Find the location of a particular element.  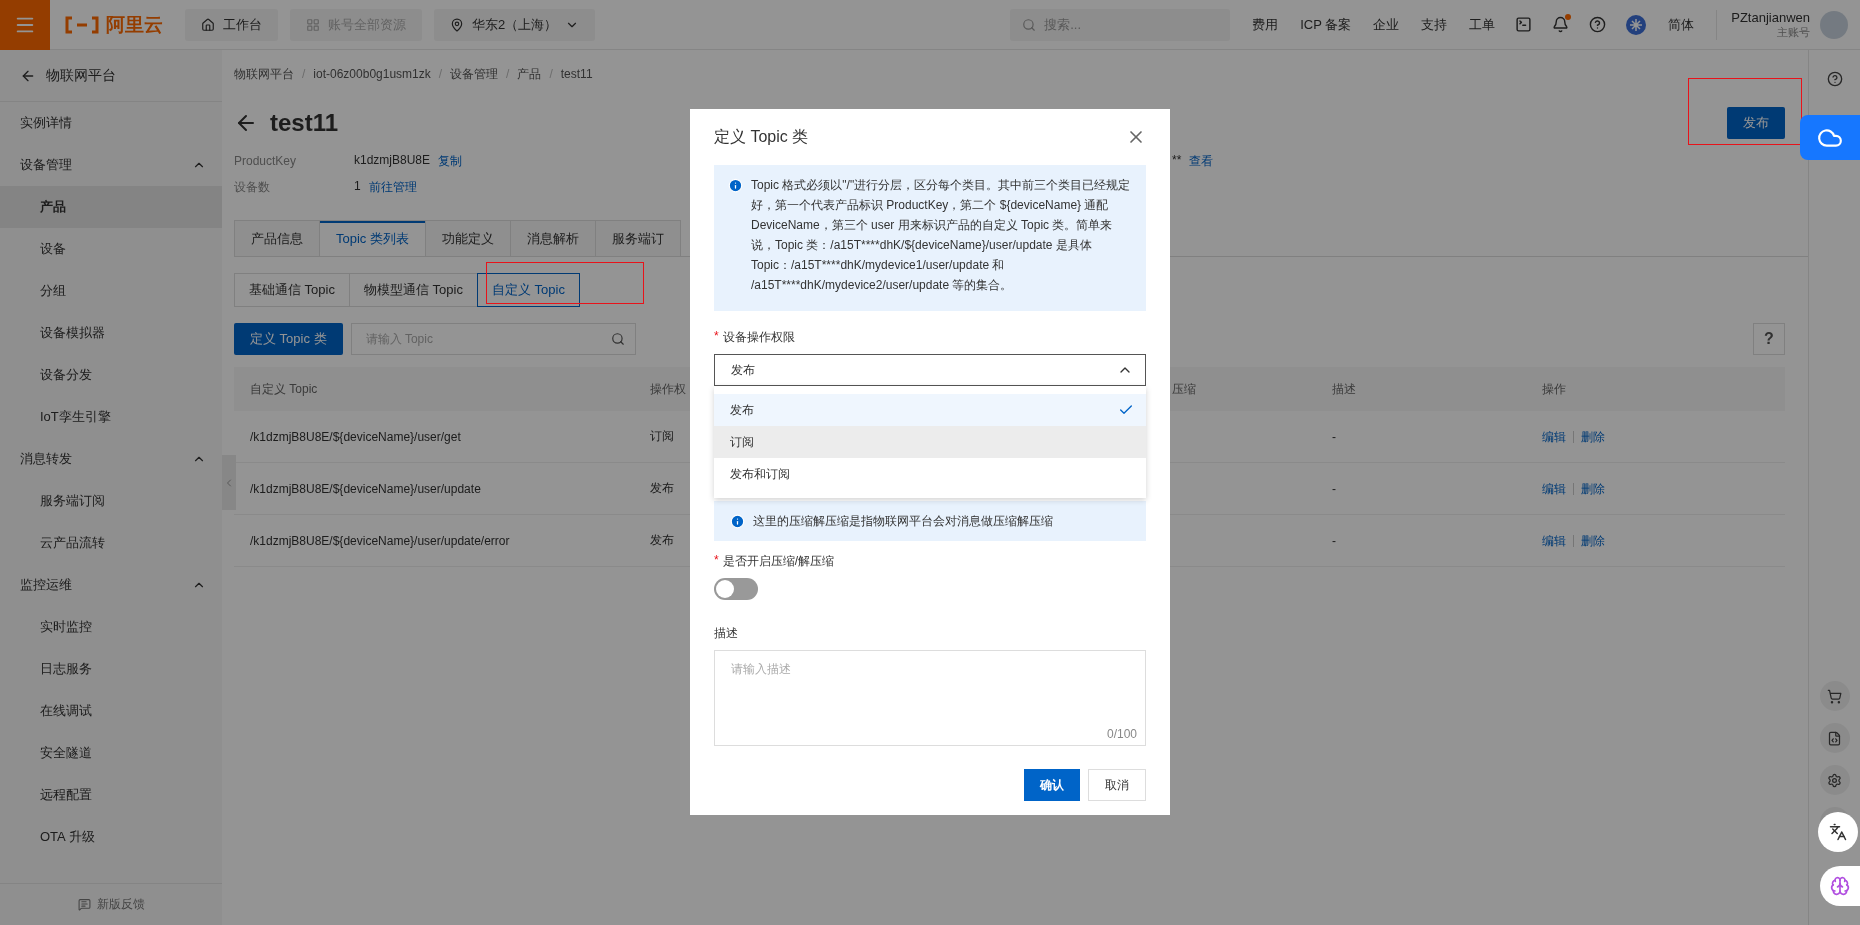

field-label: 是否开启压缩/解压缩 is located at coordinates (778, 561).